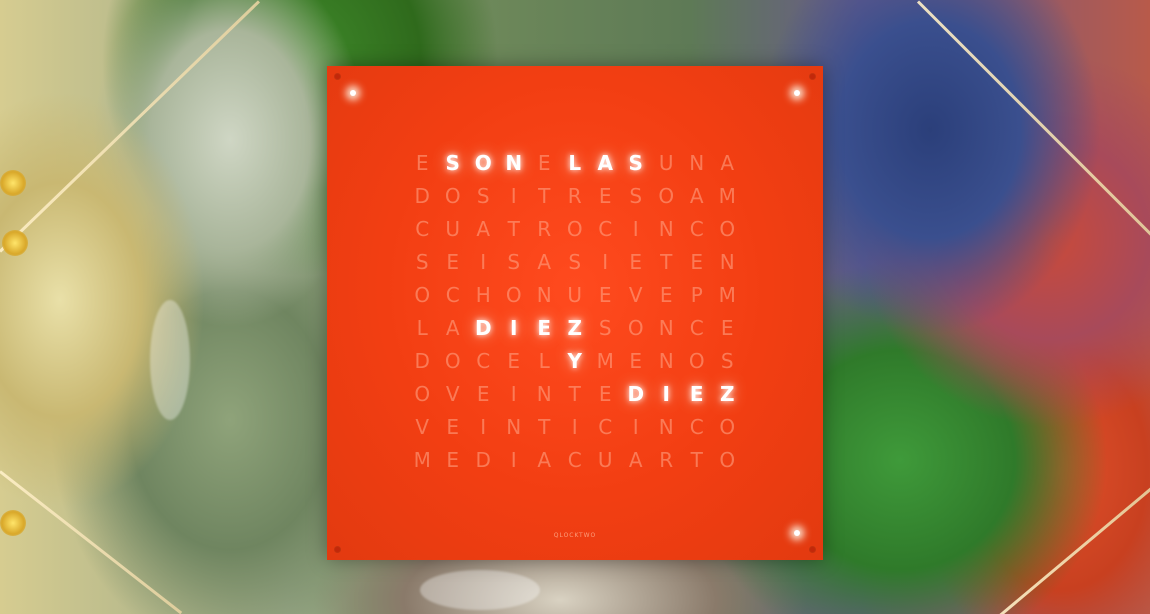 This screenshot has height=614, width=1150. What do you see at coordinates (797, 93) in the screenshot?
I see `minute-led` at bounding box center [797, 93].